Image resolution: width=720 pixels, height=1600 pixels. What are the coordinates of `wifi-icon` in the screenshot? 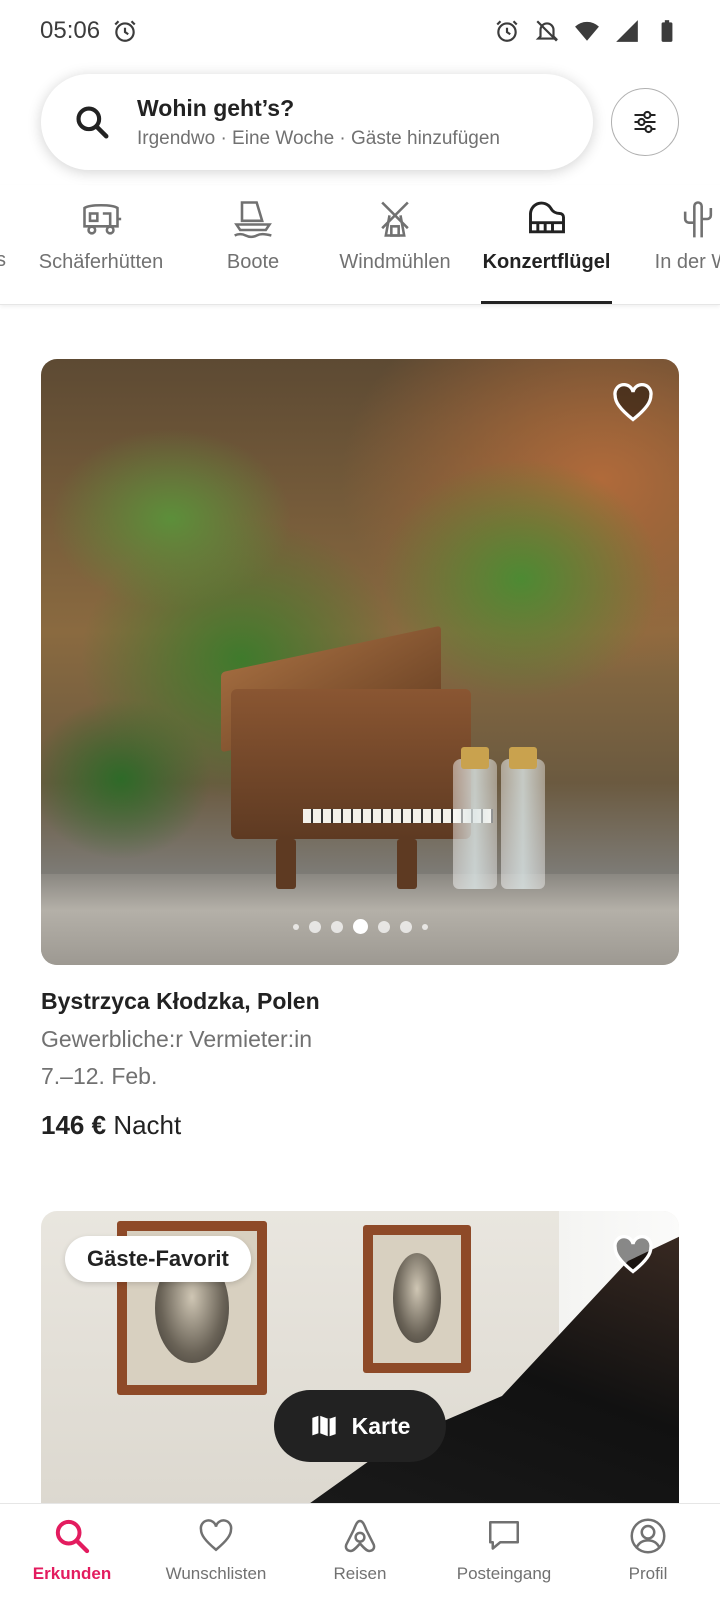 It's located at (587, 31).